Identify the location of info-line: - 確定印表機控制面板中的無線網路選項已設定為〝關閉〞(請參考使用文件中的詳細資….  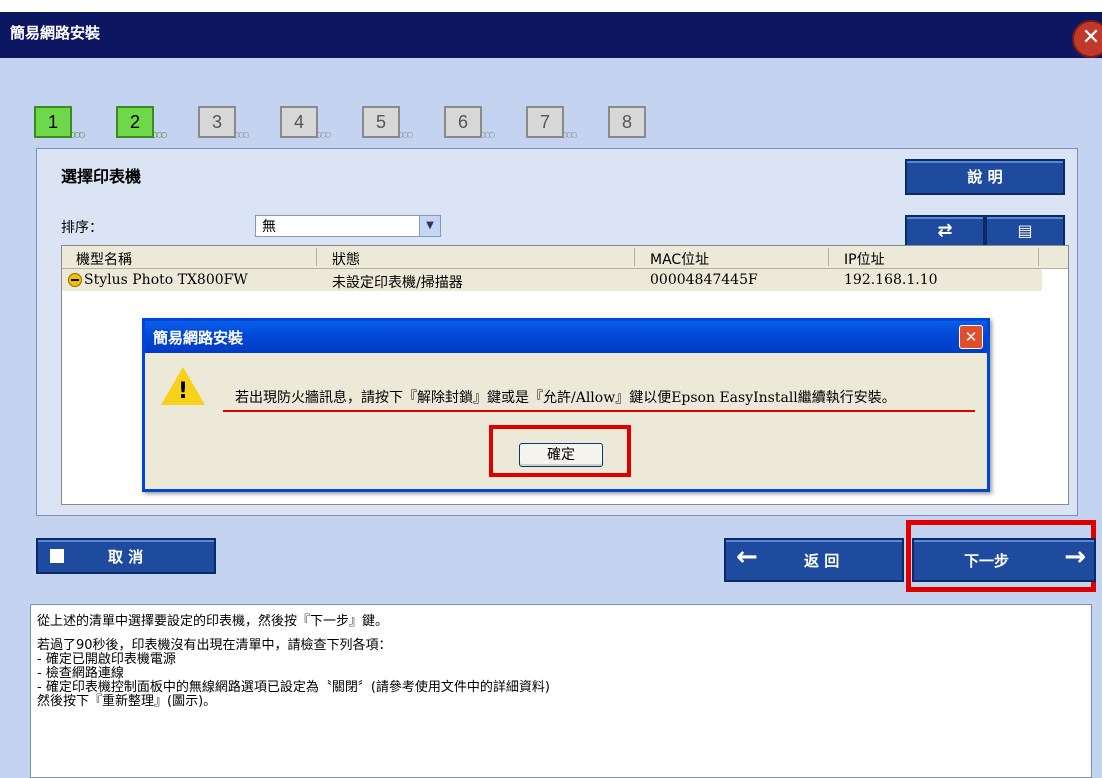
(293, 687).